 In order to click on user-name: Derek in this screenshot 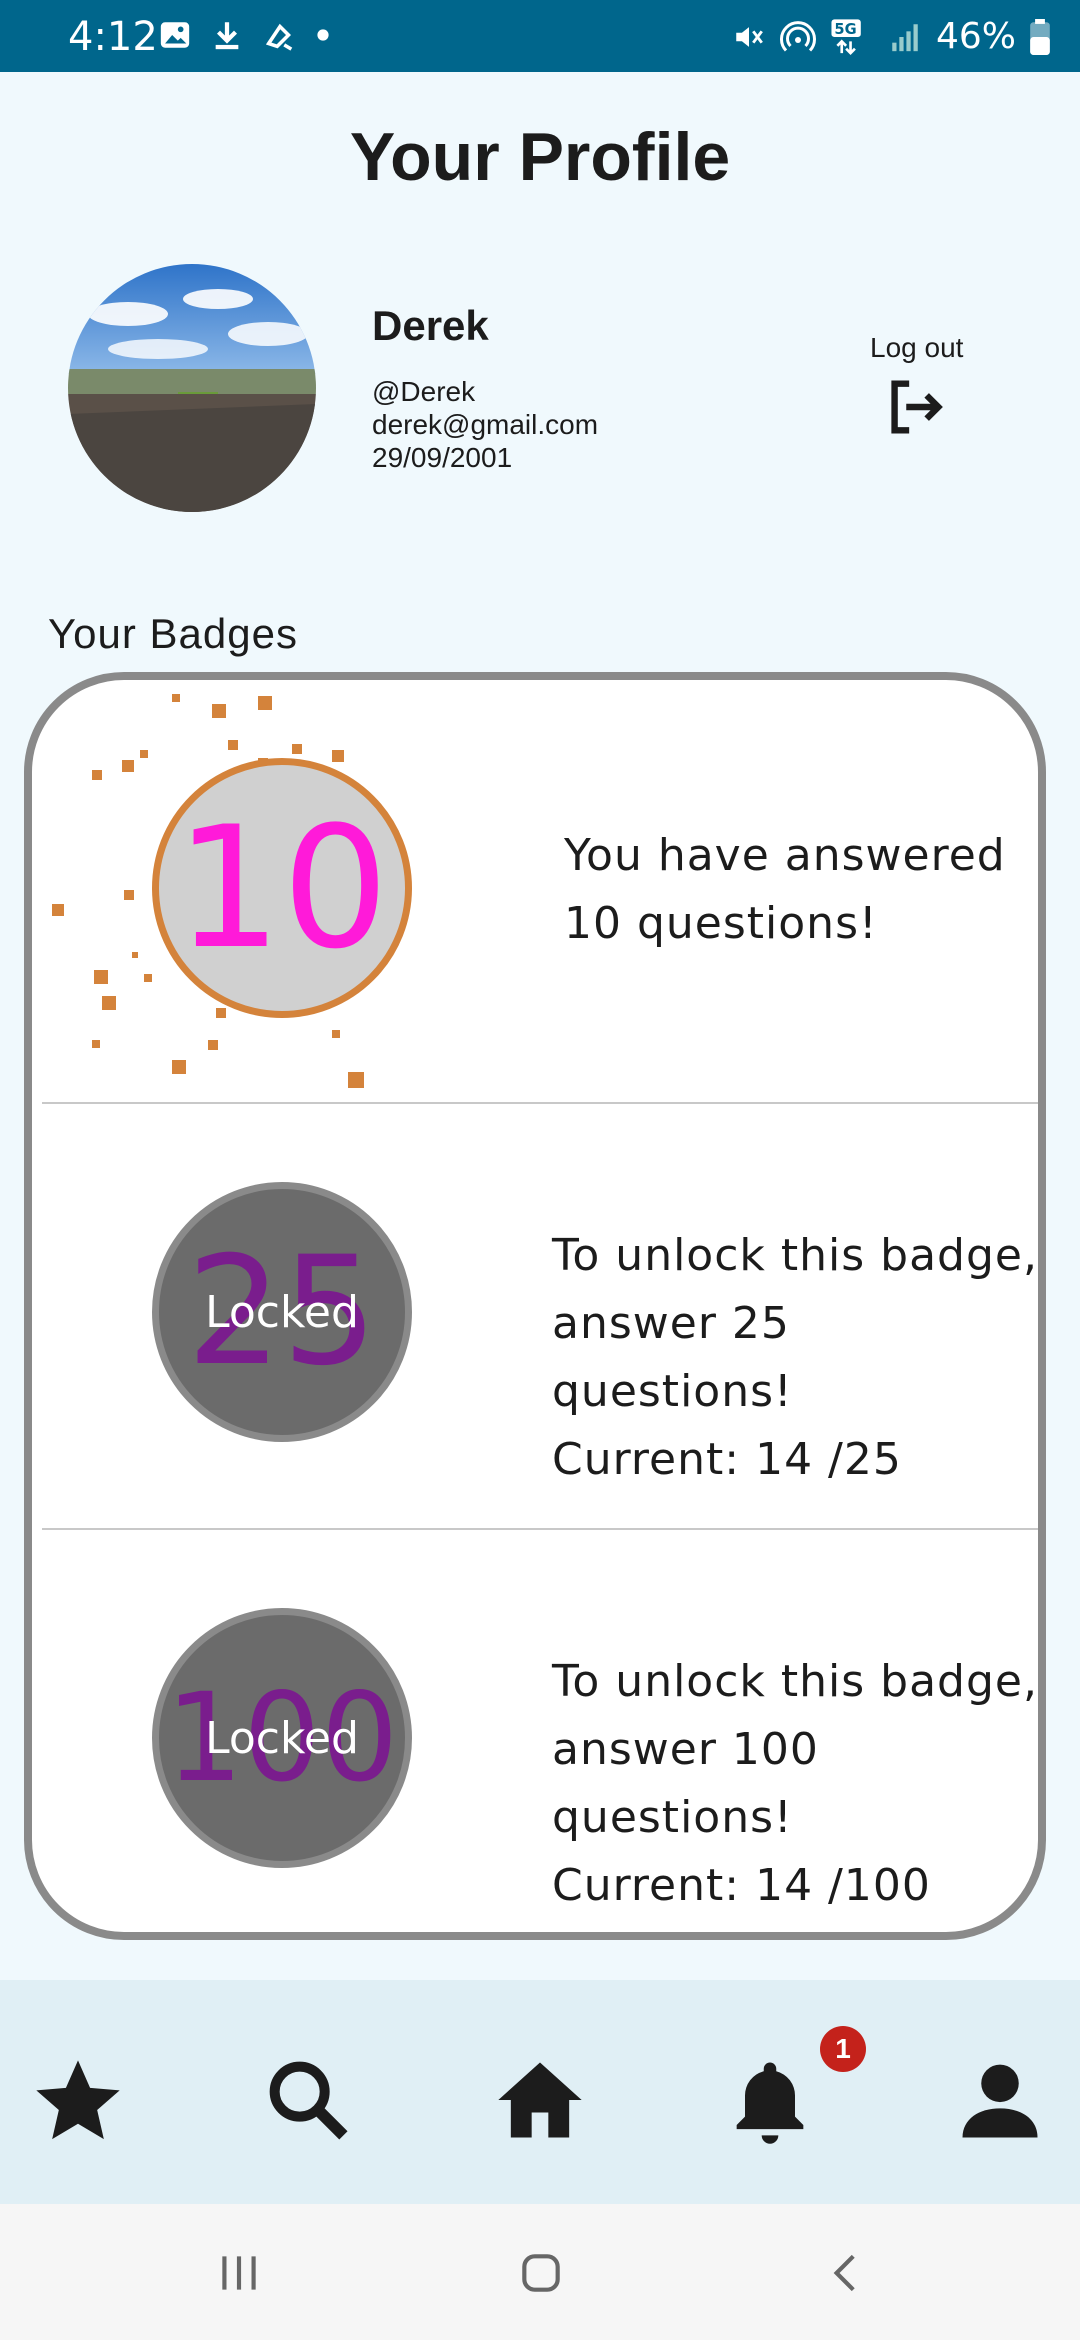, I will do `click(430, 325)`.